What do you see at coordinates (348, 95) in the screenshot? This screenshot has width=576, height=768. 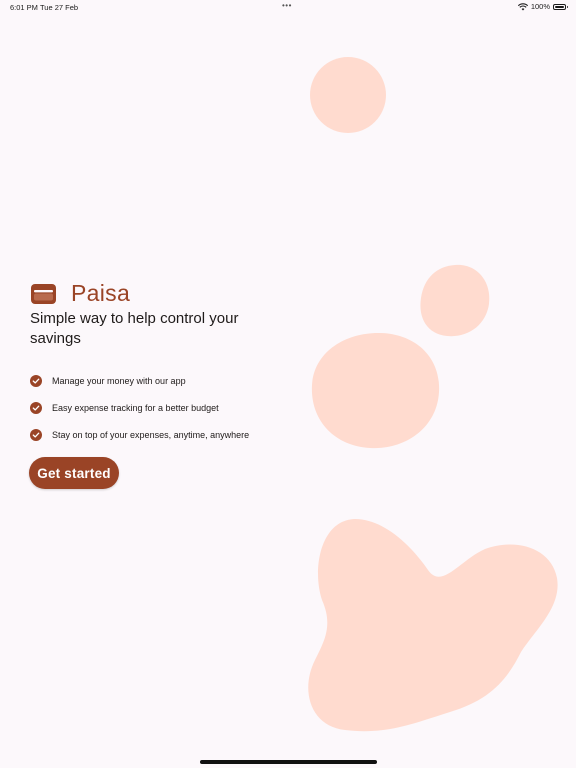 I see `blob-small-top` at bounding box center [348, 95].